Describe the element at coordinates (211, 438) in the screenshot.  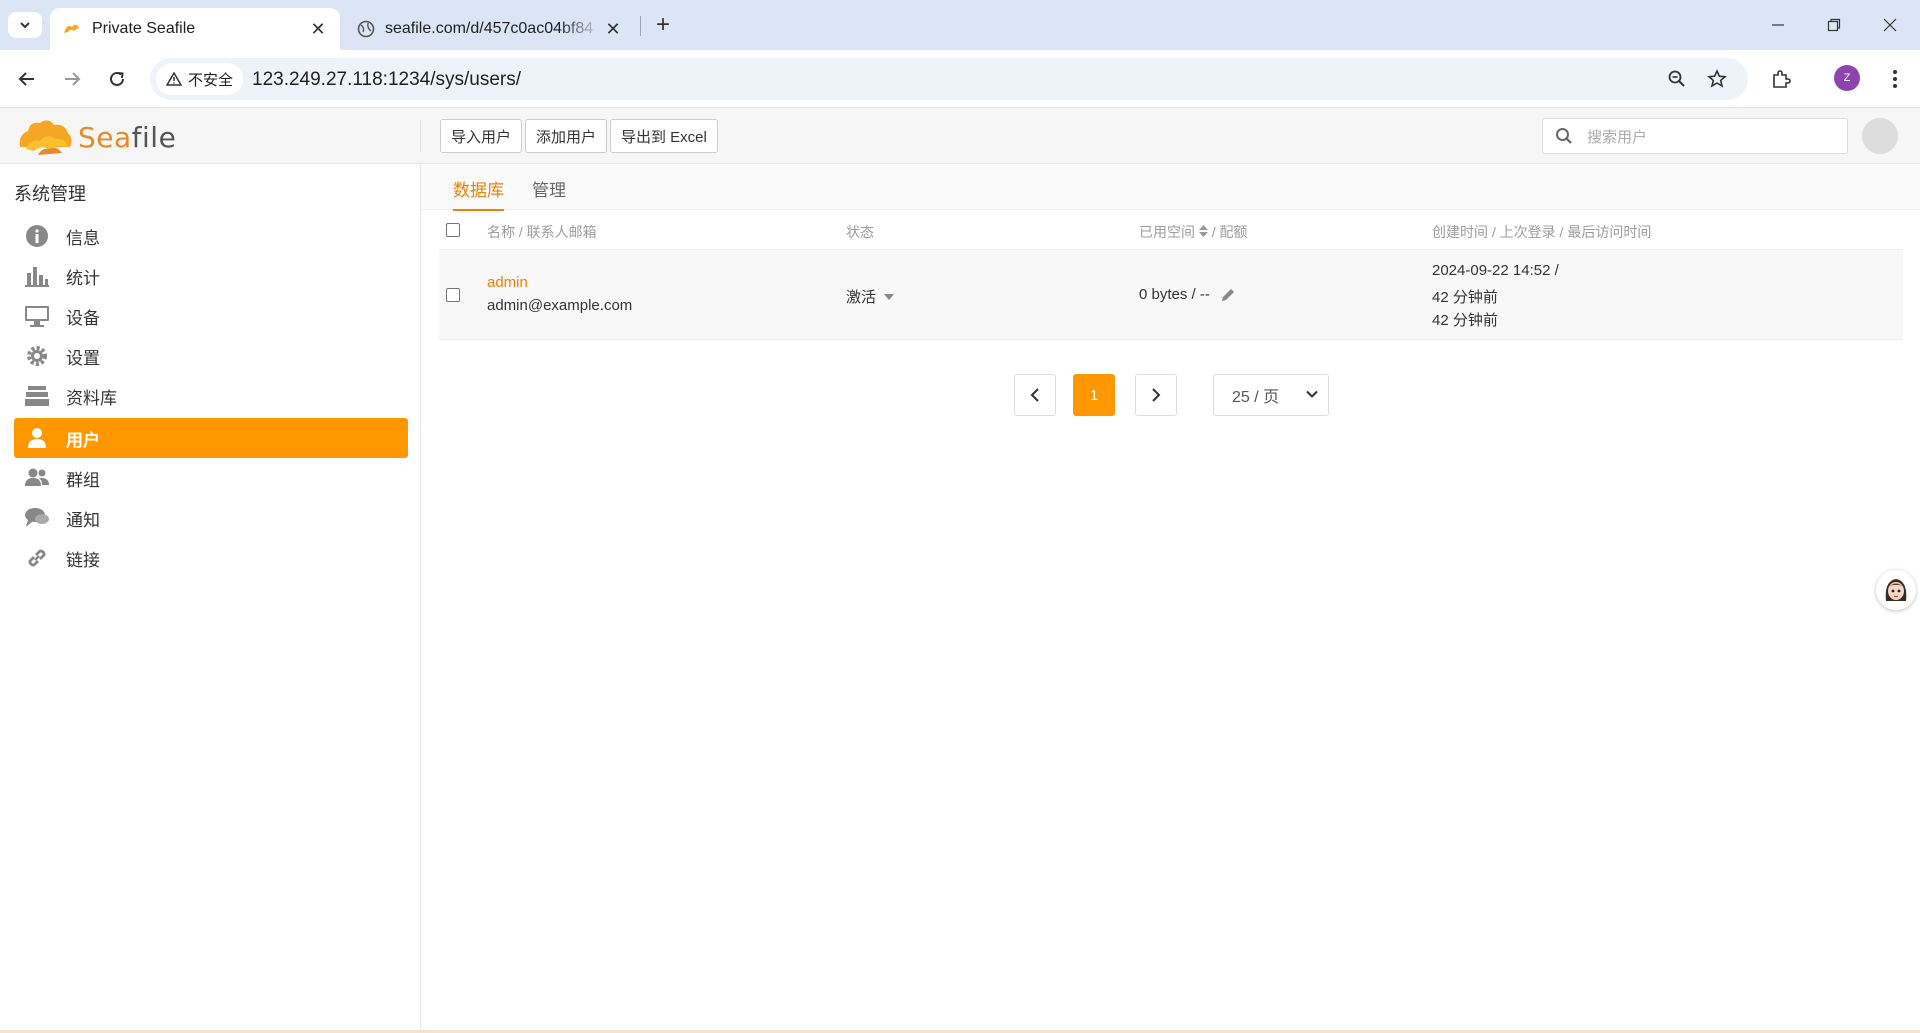
I see `sidebar-item-users: 用户` at that location.